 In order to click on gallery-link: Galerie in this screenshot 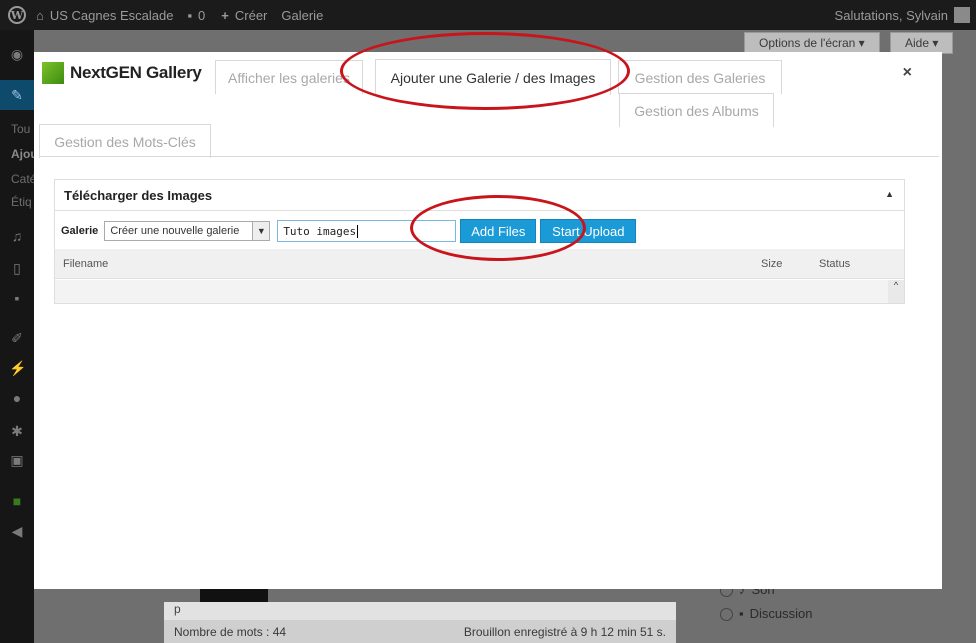, I will do `click(302, 15)`.